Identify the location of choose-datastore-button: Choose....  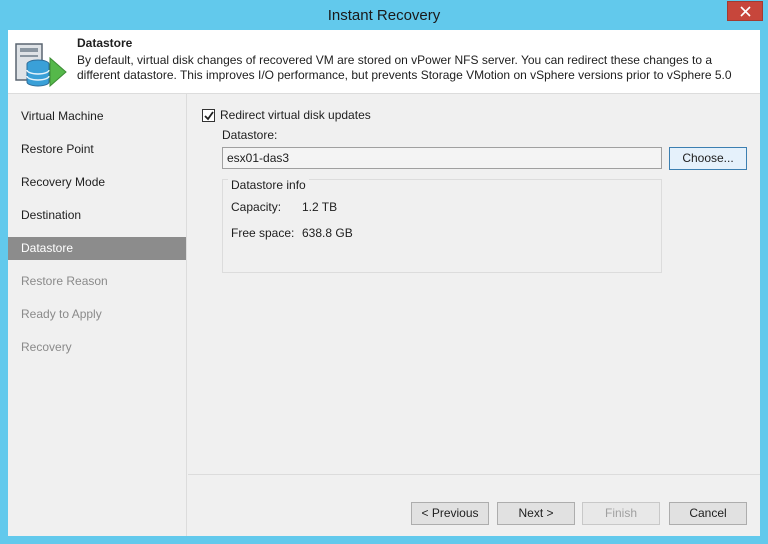
(708, 158).